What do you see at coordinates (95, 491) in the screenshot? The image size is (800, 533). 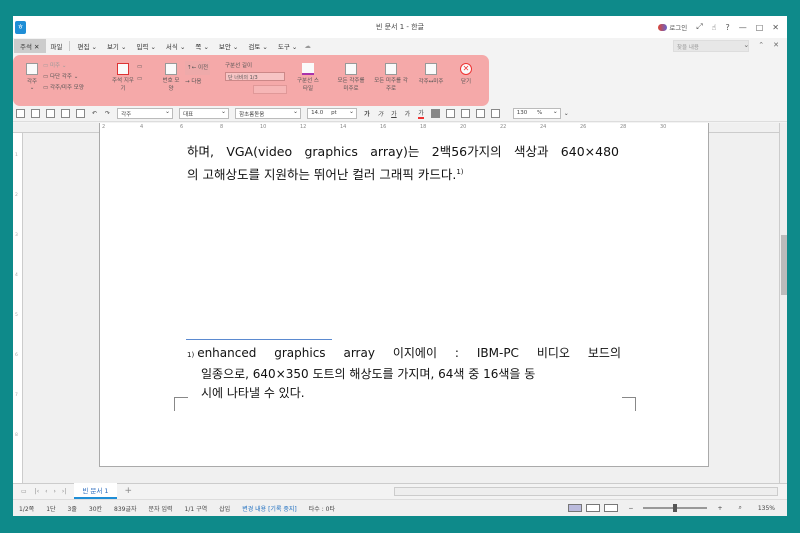 I see `document-tab: 빈 문서 1` at bounding box center [95, 491].